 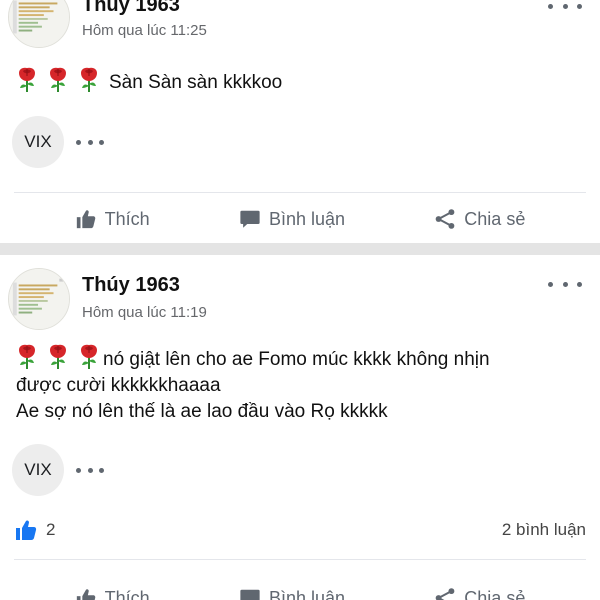 What do you see at coordinates (196, 82) in the screenshot?
I see `post-text-line: Sàn Sàn sàn kkkkoo` at bounding box center [196, 82].